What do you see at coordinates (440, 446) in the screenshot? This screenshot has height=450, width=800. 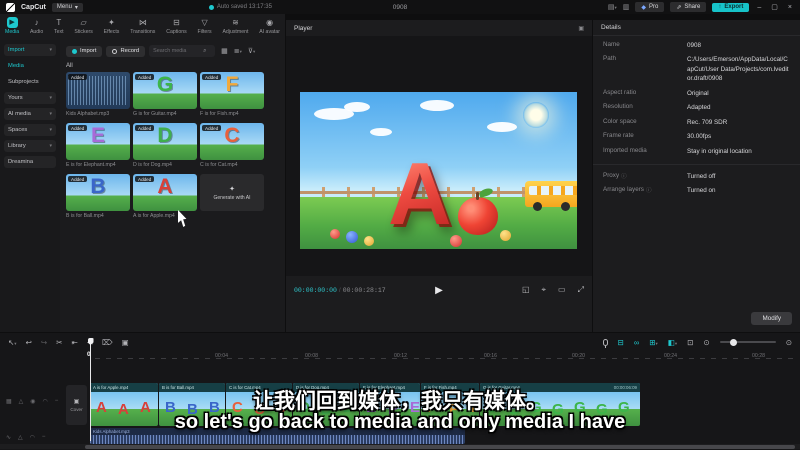 I see `scrollbar-thumb` at bounding box center [440, 446].